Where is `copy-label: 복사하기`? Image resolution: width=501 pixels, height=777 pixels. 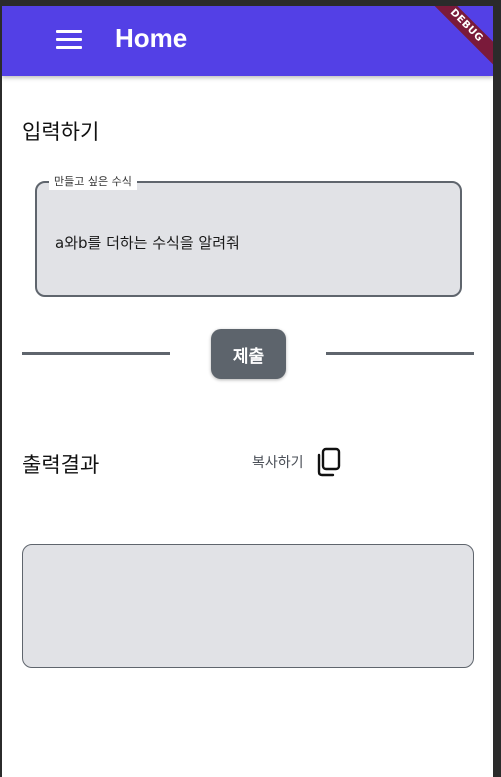
copy-label: 복사하기 is located at coordinates (278, 463).